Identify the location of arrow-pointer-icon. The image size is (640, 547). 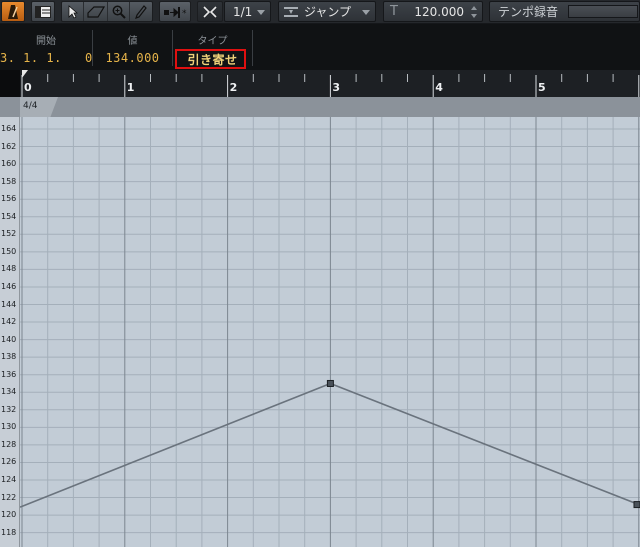
(73, 11).